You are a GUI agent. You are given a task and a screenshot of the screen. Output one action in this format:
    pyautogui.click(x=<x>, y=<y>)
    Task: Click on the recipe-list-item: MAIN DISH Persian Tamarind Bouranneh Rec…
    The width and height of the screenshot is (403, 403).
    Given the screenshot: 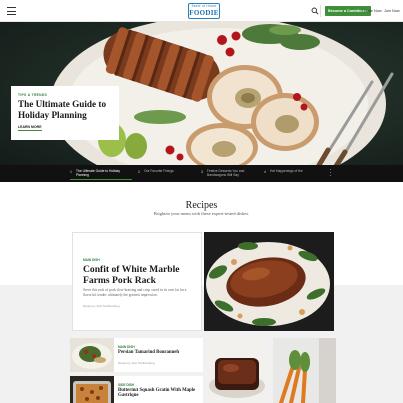 What is the action you would take?
    pyautogui.click(x=136, y=355)
    